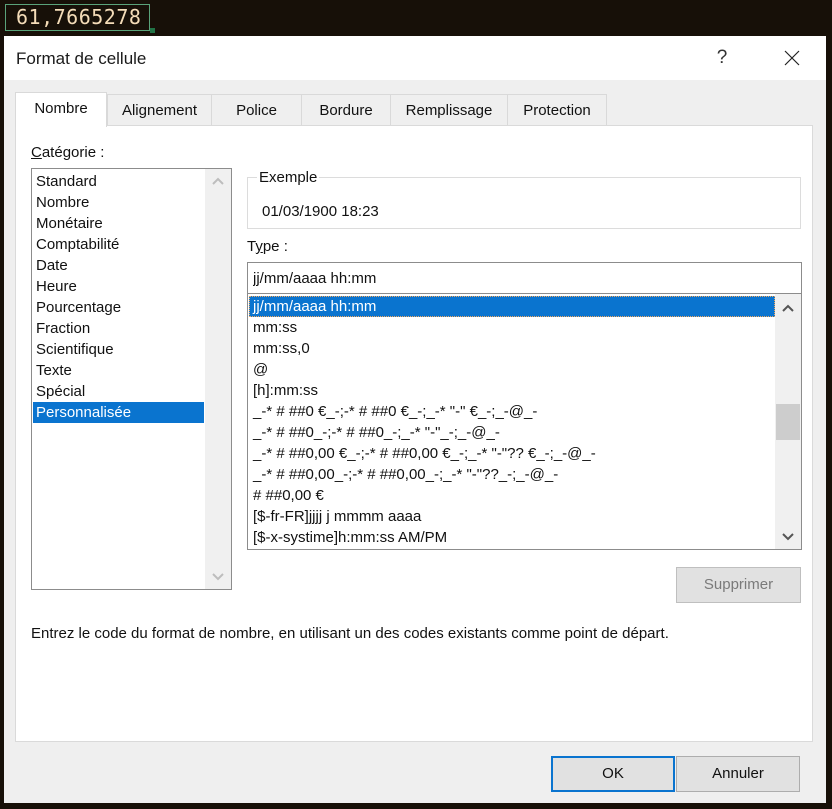 This screenshot has height=809, width=832. What do you see at coordinates (118, 328) in the screenshot?
I see `category-item: Fraction` at bounding box center [118, 328].